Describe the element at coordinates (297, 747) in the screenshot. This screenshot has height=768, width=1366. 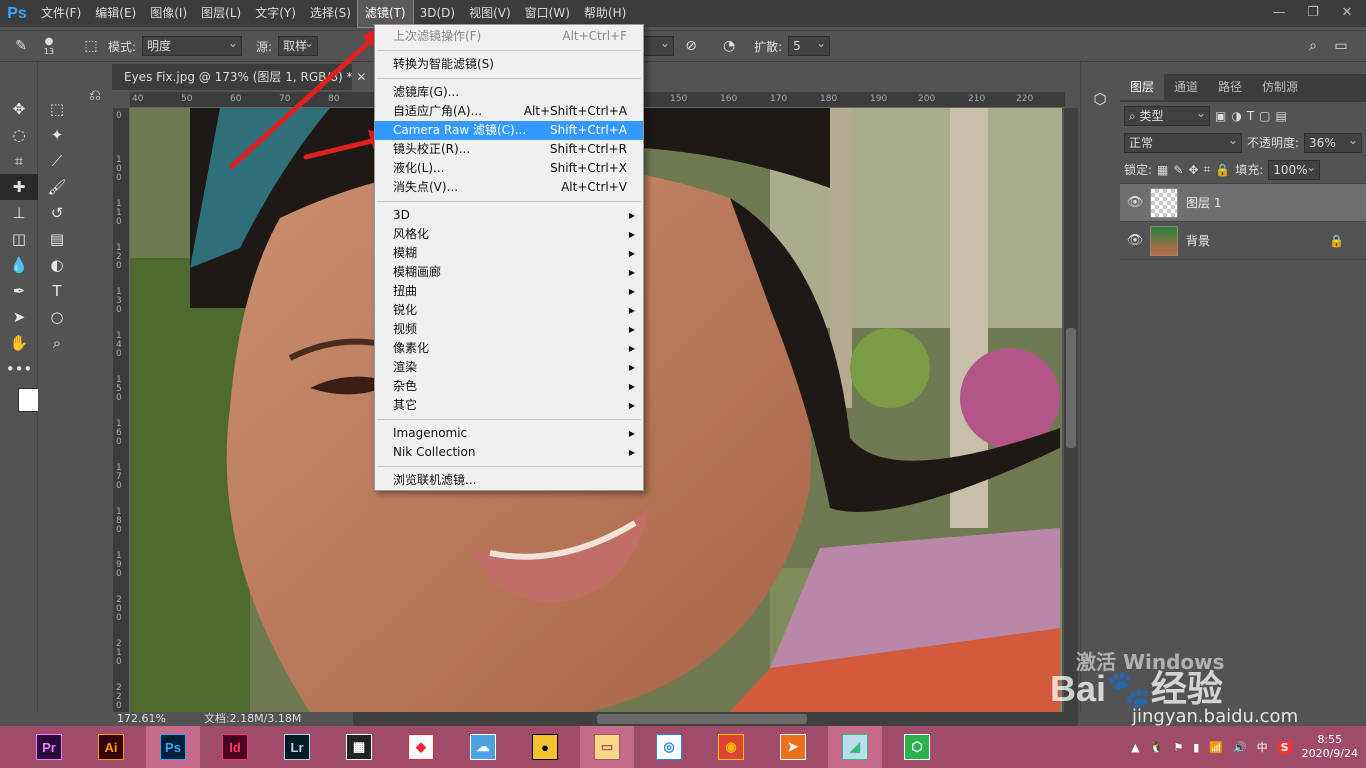
I see `taskbar-app: Lr` at that location.